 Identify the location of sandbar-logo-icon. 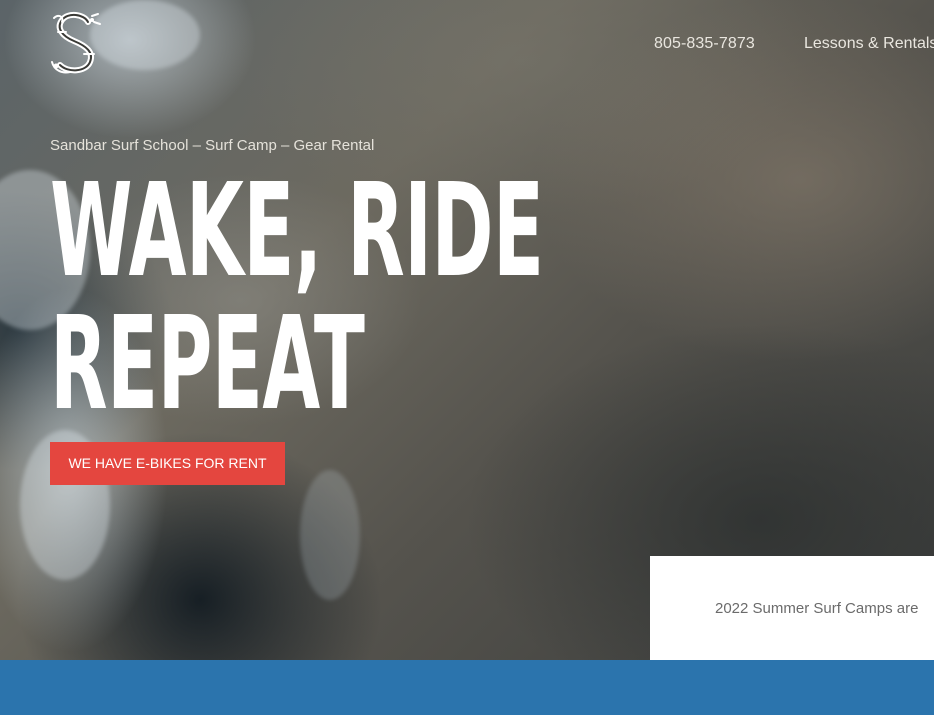
(76, 43).